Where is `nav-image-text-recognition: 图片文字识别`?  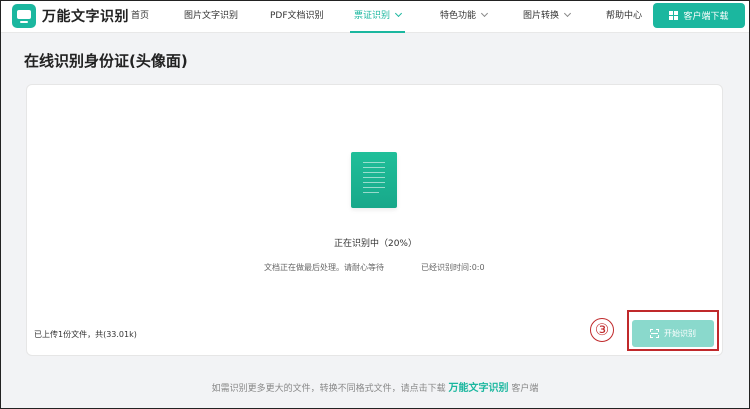
nav-image-text-recognition: 图片文字识别 is located at coordinates (211, 16).